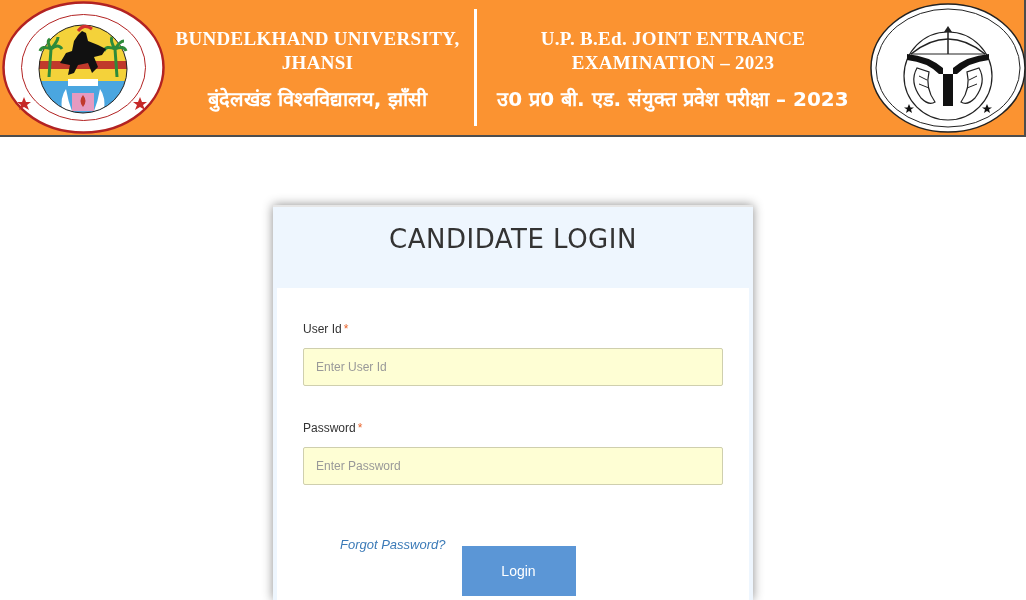 The width and height of the screenshot is (1026, 600). What do you see at coordinates (513, 239) in the screenshot?
I see `login-title: CANDIDATE LOGIN` at bounding box center [513, 239].